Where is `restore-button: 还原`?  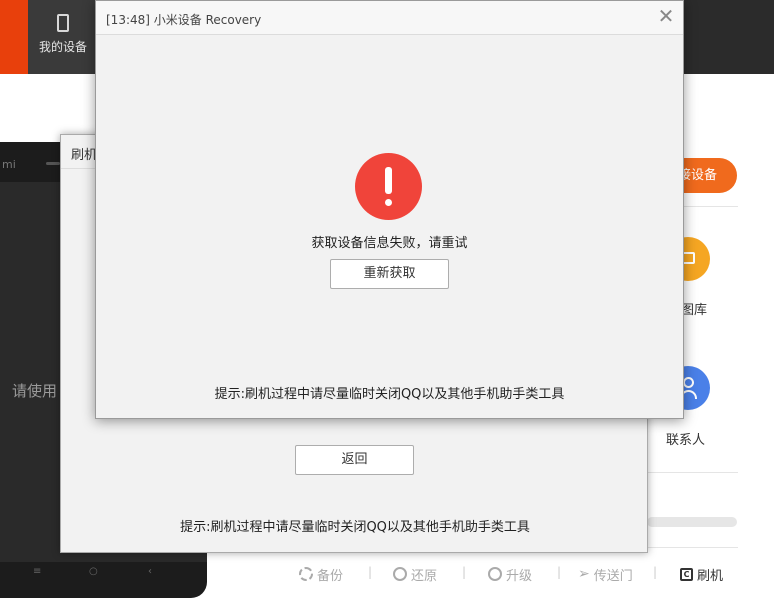 restore-button: 还原 is located at coordinates (415, 574).